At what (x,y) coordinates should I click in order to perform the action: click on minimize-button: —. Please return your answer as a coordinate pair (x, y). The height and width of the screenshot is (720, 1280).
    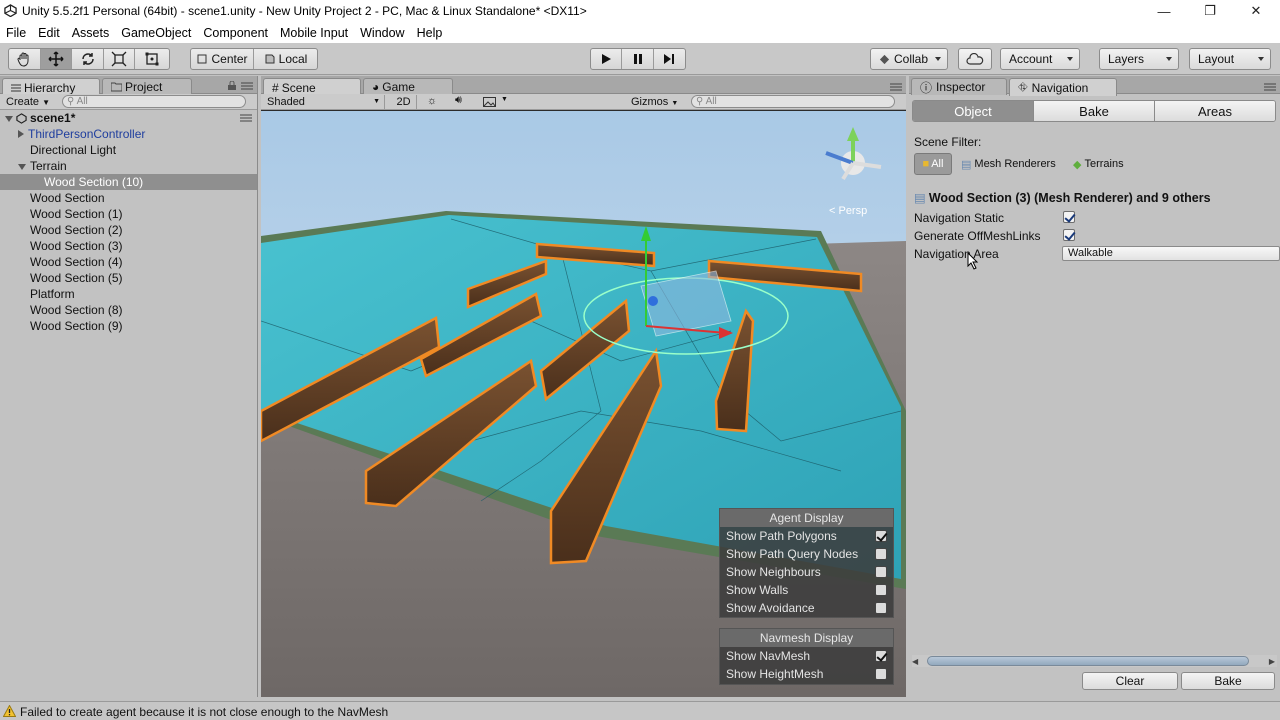
    Looking at the image, I should click on (1164, 11).